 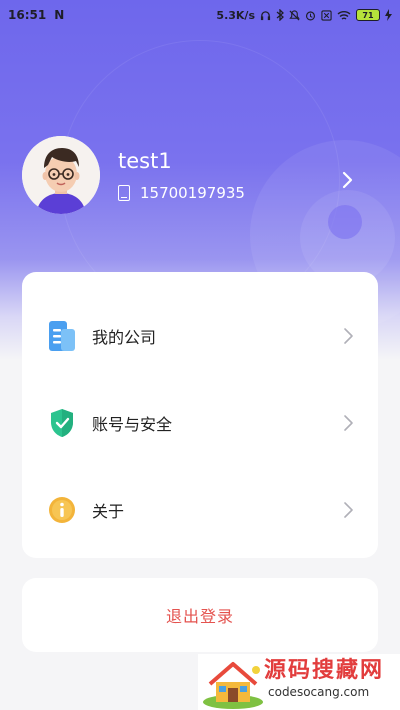 I want to click on username: test1, so click(x=145, y=161).